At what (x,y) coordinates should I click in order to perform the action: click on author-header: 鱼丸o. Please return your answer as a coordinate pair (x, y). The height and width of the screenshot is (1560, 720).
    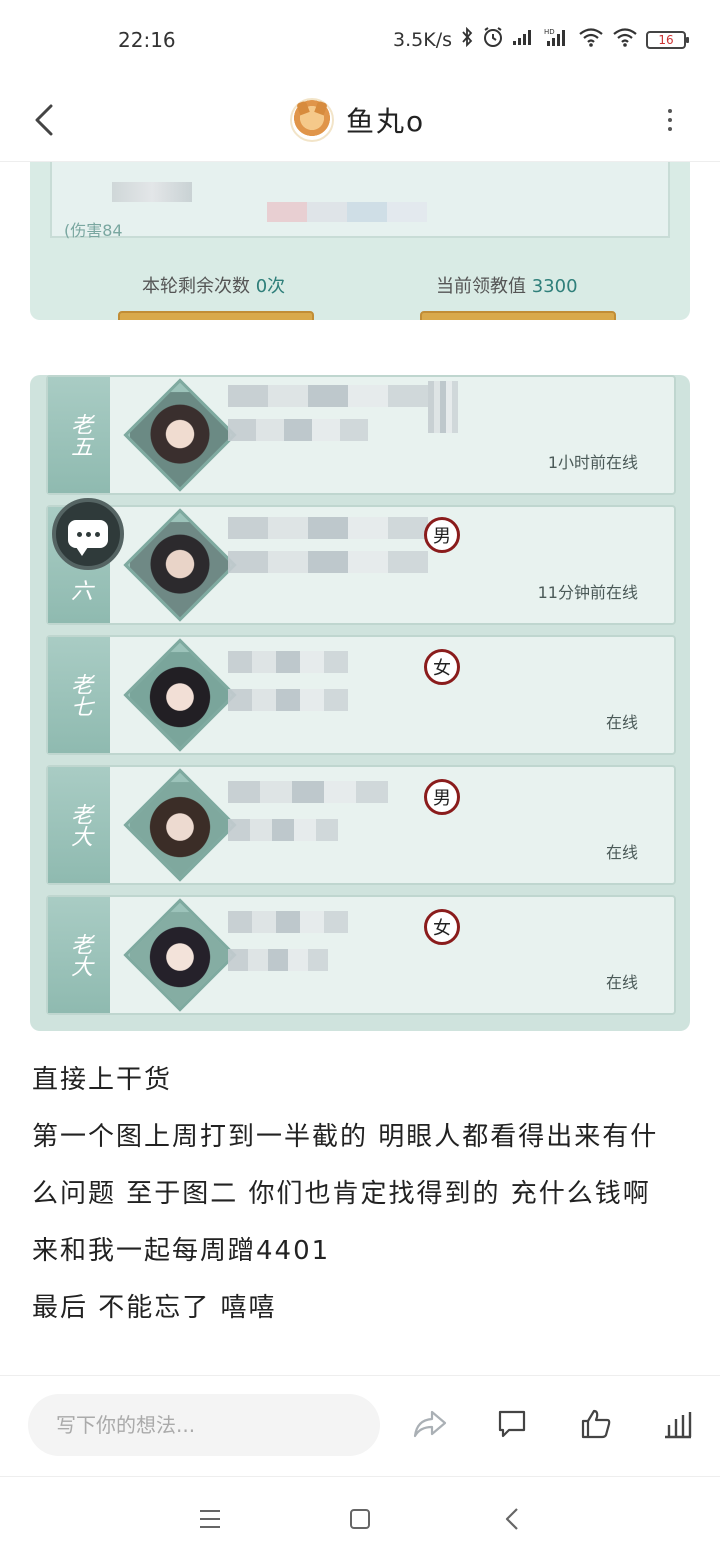
    Looking at the image, I should click on (357, 120).